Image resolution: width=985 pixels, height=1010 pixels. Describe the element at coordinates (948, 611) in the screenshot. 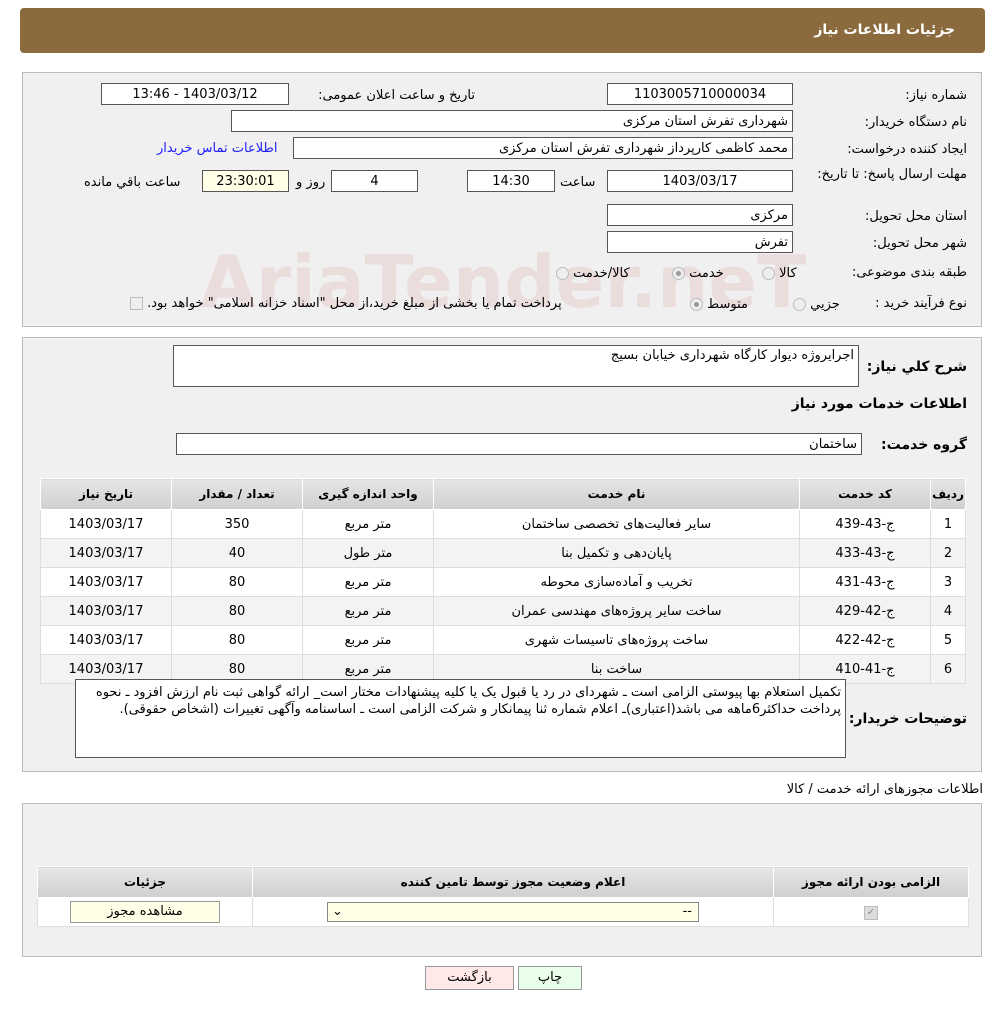

I see `cell-row: 4` at that location.